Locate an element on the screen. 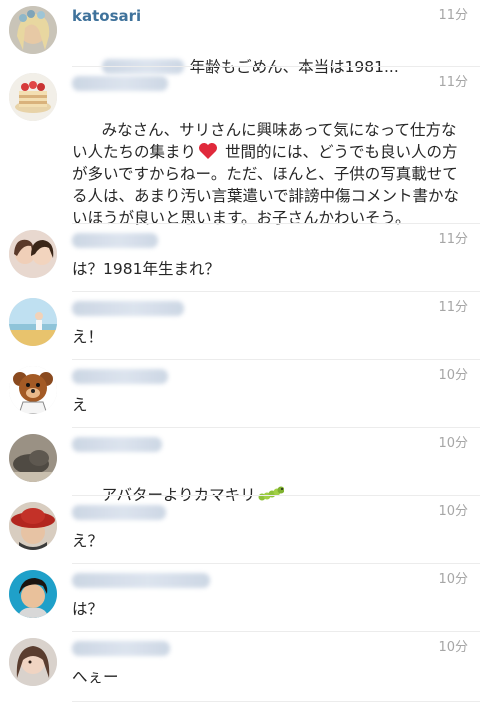  beach-avatar-icon is located at coordinates (33, 322).